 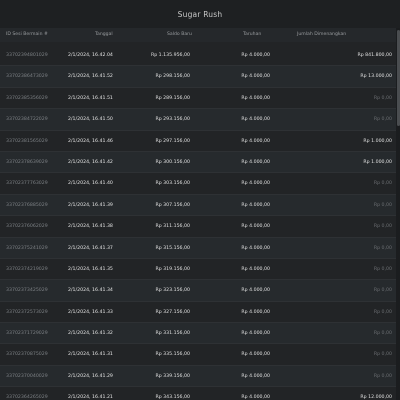 What do you see at coordinates (90, 312) in the screenshot?
I see `date-cell: 2/1/2024, 16.41.33` at bounding box center [90, 312].